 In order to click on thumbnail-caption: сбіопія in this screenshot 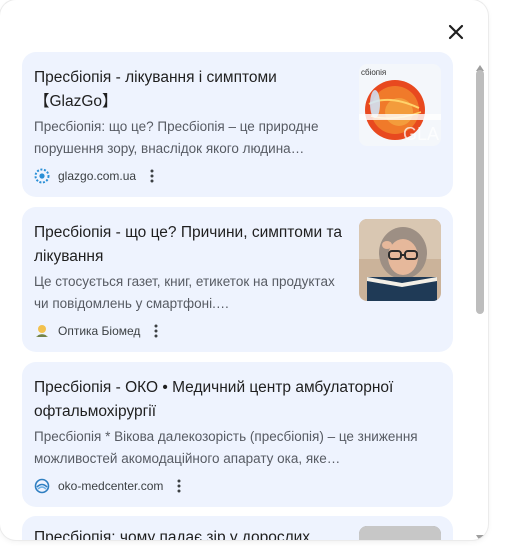, I will do `click(373, 72)`.